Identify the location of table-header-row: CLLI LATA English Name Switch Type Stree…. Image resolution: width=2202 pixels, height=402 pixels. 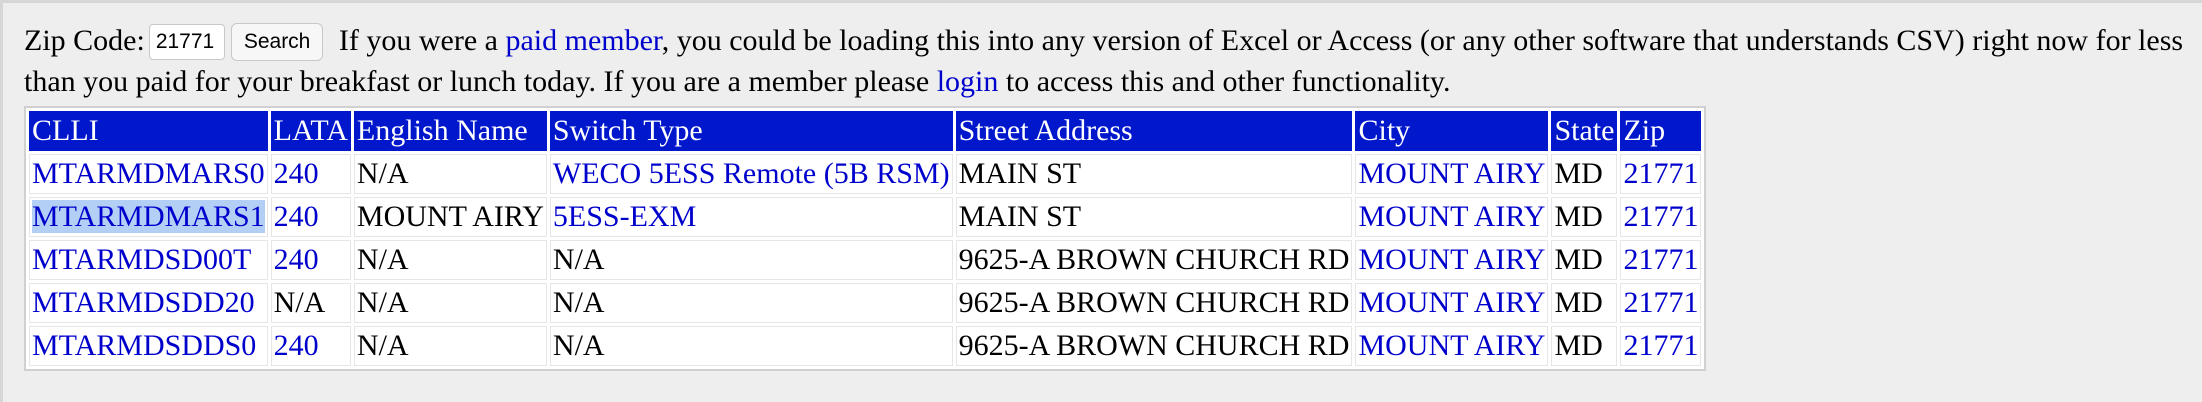
(865, 131).